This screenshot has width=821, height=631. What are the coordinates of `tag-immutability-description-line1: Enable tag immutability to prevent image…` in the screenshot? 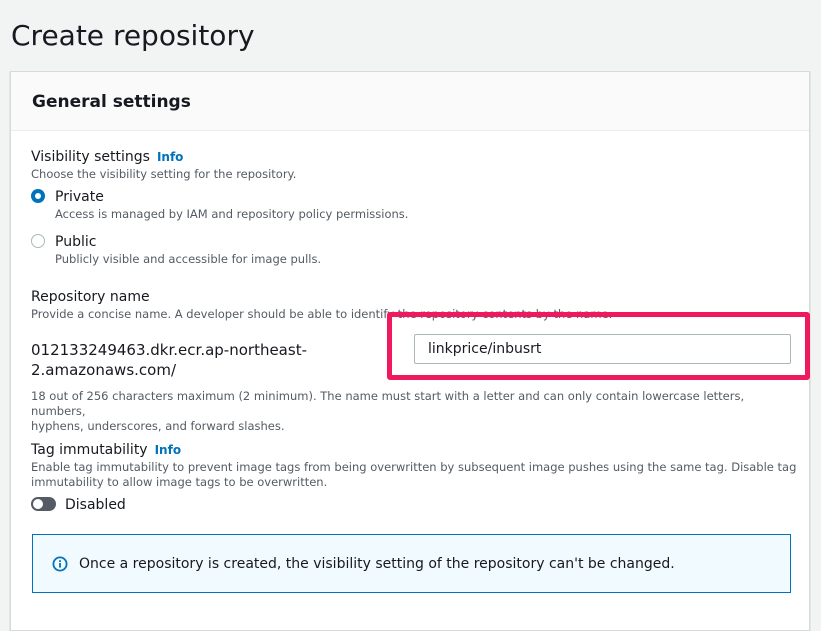 It's located at (414, 467).